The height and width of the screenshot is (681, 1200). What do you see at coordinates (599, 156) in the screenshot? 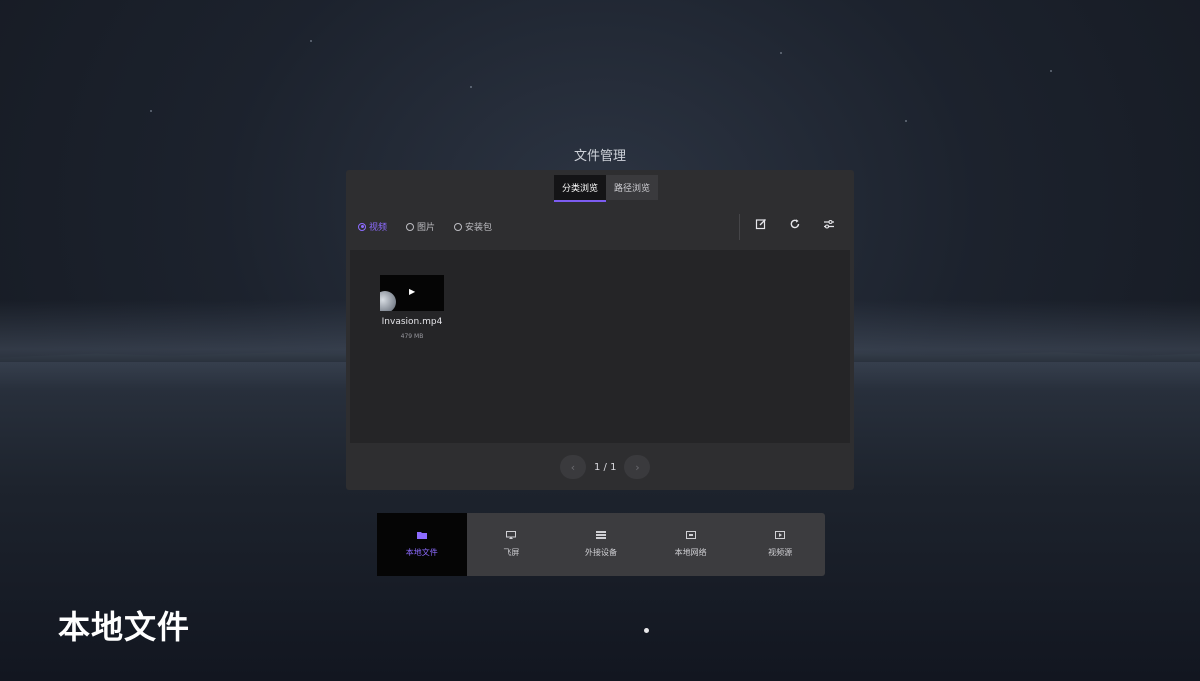
I see `window-title: 文件管理` at bounding box center [599, 156].